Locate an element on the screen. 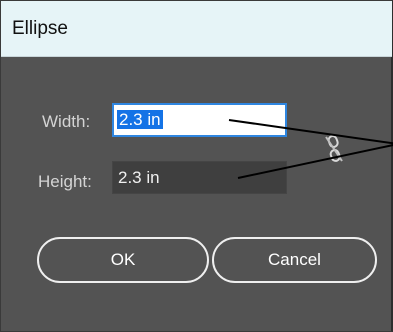  constrain-proportions-icon is located at coordinates (334, 149).